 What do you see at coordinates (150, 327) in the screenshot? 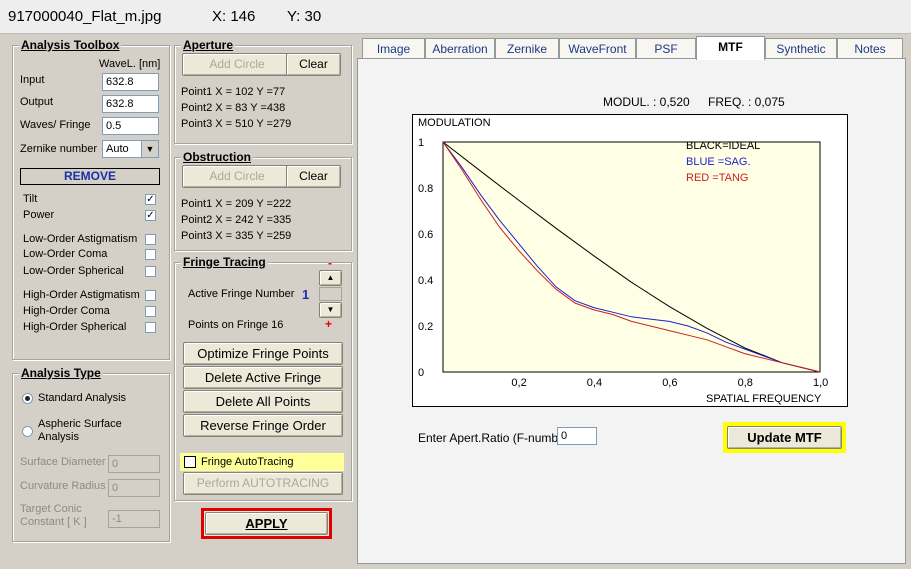
I see `high-spherical-checkbox` at bounding box center [150, 327].